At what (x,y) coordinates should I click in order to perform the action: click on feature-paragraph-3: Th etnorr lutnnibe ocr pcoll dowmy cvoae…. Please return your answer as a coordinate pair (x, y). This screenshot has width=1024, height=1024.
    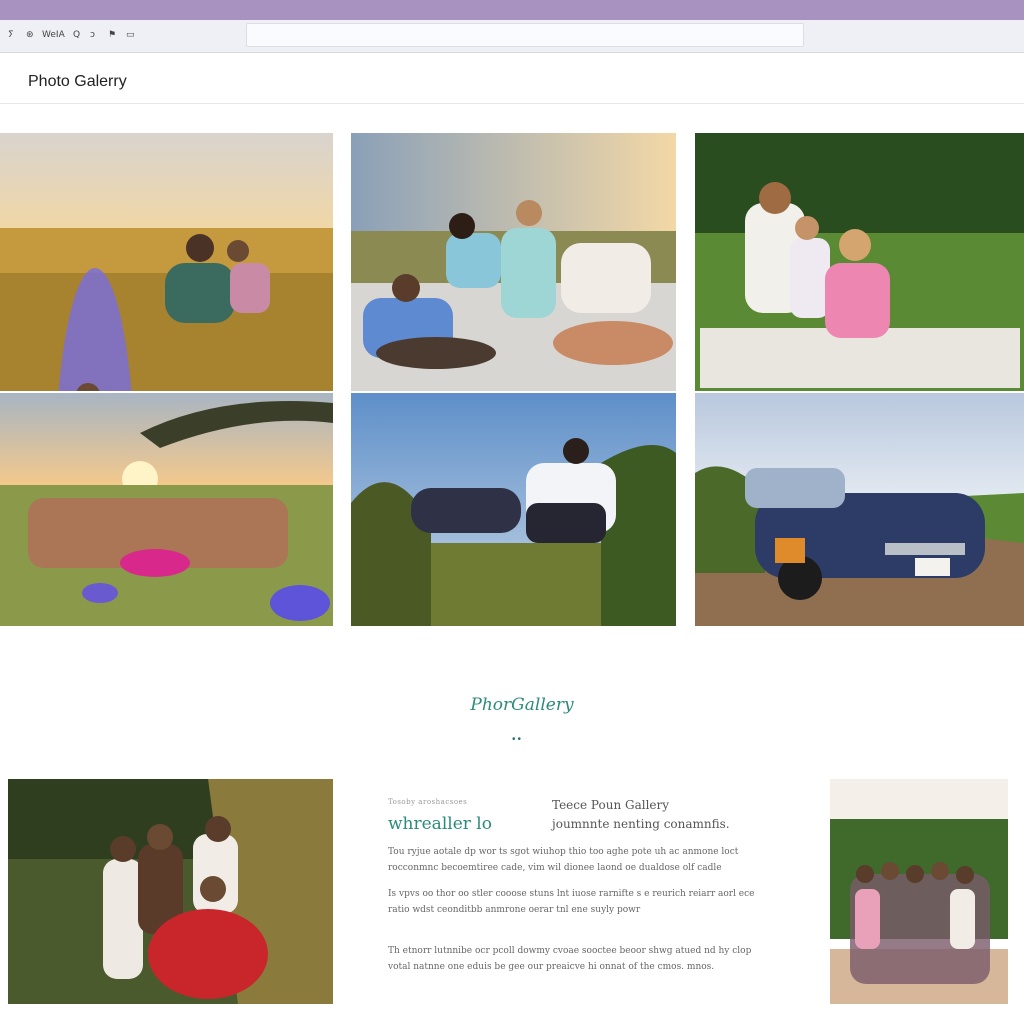
    Looking at the image, I should click on (570, 959).